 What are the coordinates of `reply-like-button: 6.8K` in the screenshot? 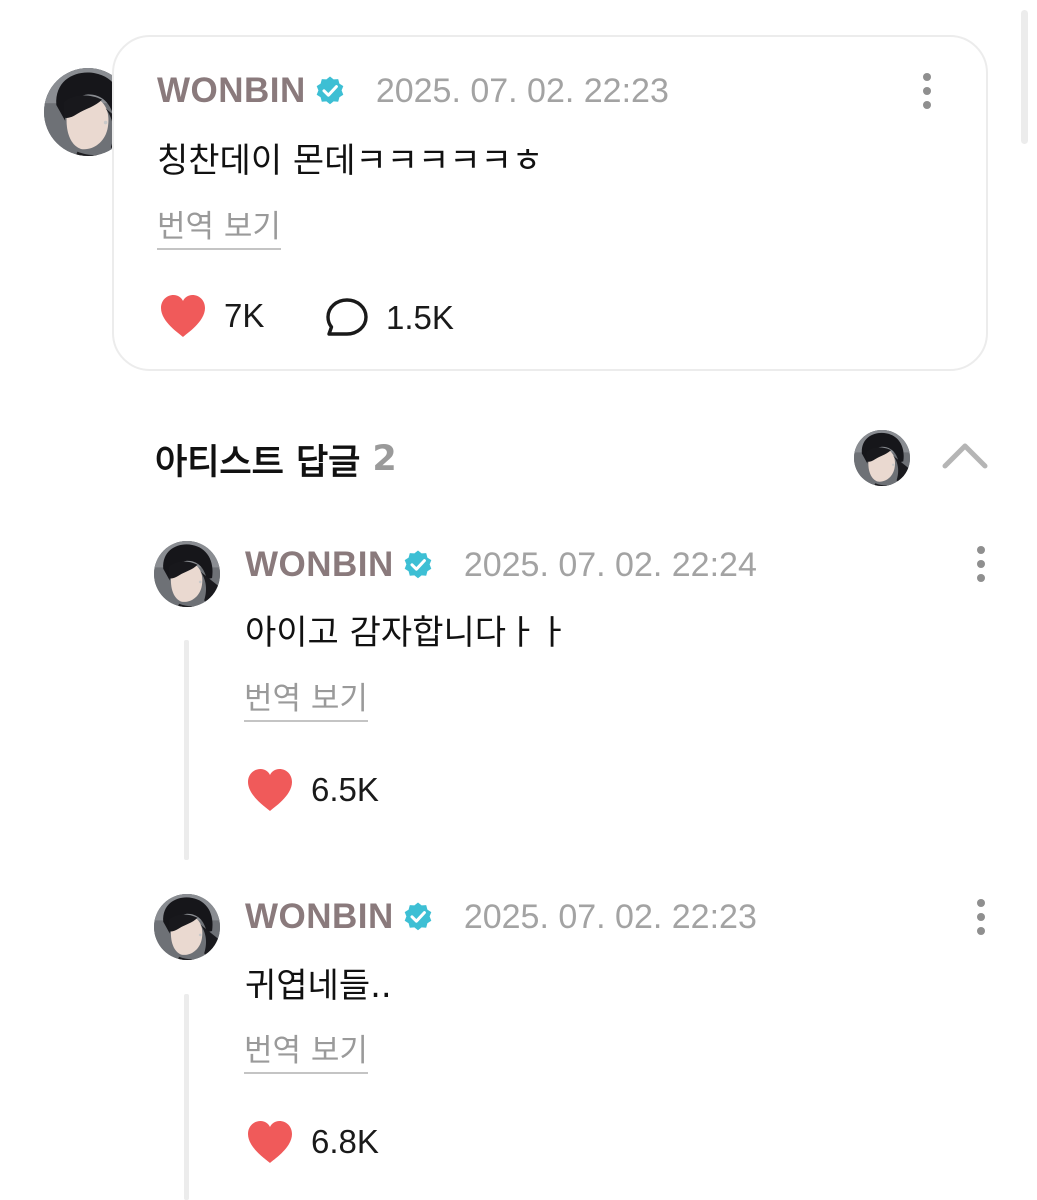 It's located at (312, 1142).